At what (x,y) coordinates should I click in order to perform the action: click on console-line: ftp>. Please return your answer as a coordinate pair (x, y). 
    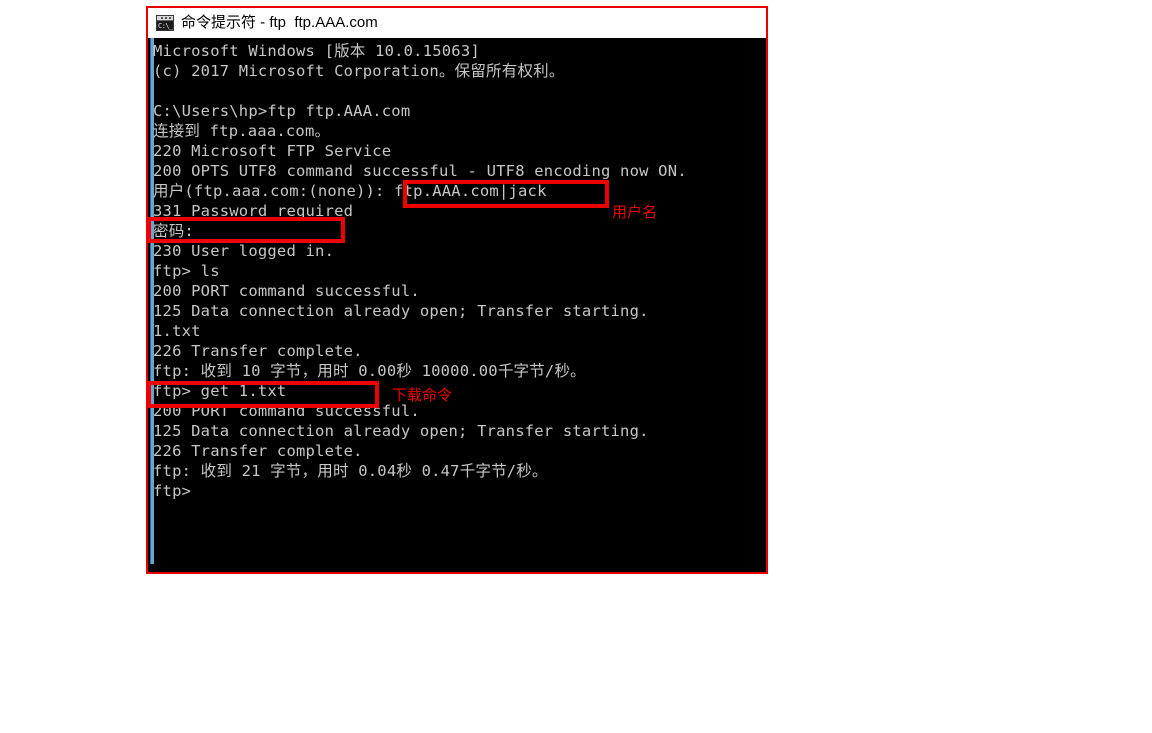
    Looking at the image, I should click on (172, 491).